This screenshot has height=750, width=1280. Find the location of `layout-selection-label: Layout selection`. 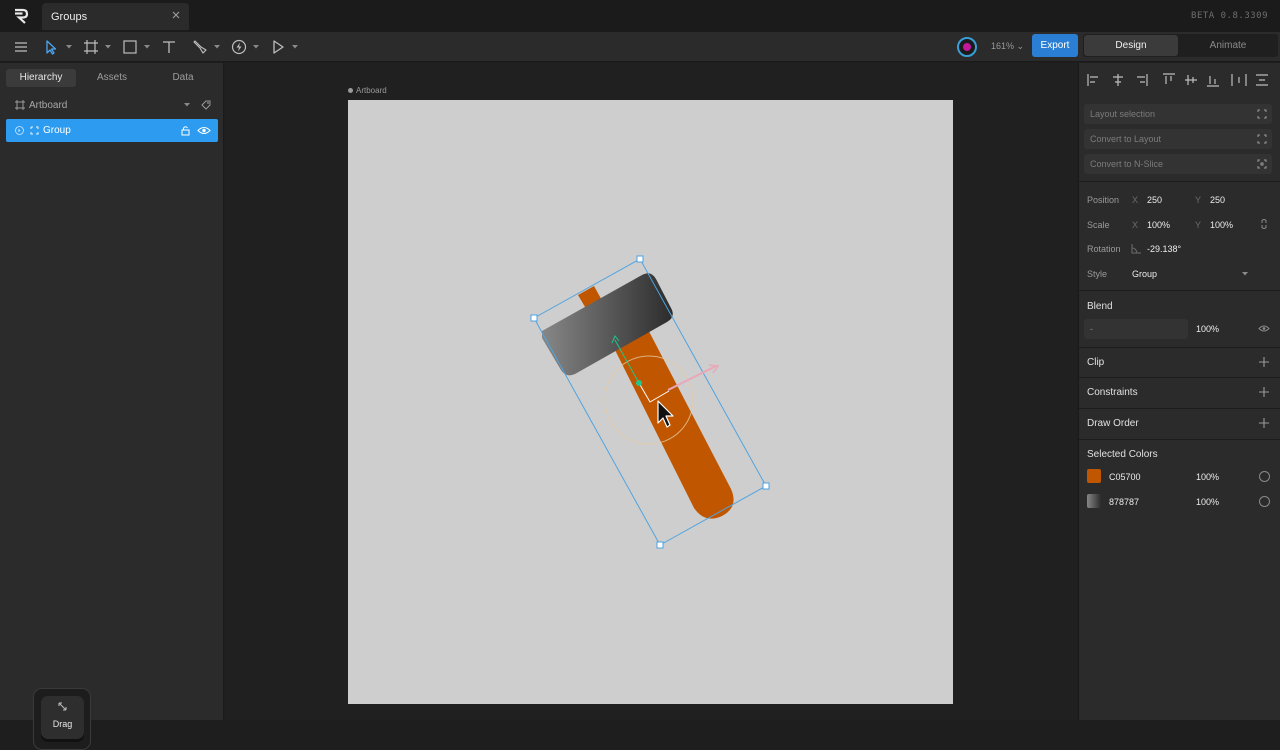

layout-selection-label: Layout selection is located at coordinates (1123, 114).